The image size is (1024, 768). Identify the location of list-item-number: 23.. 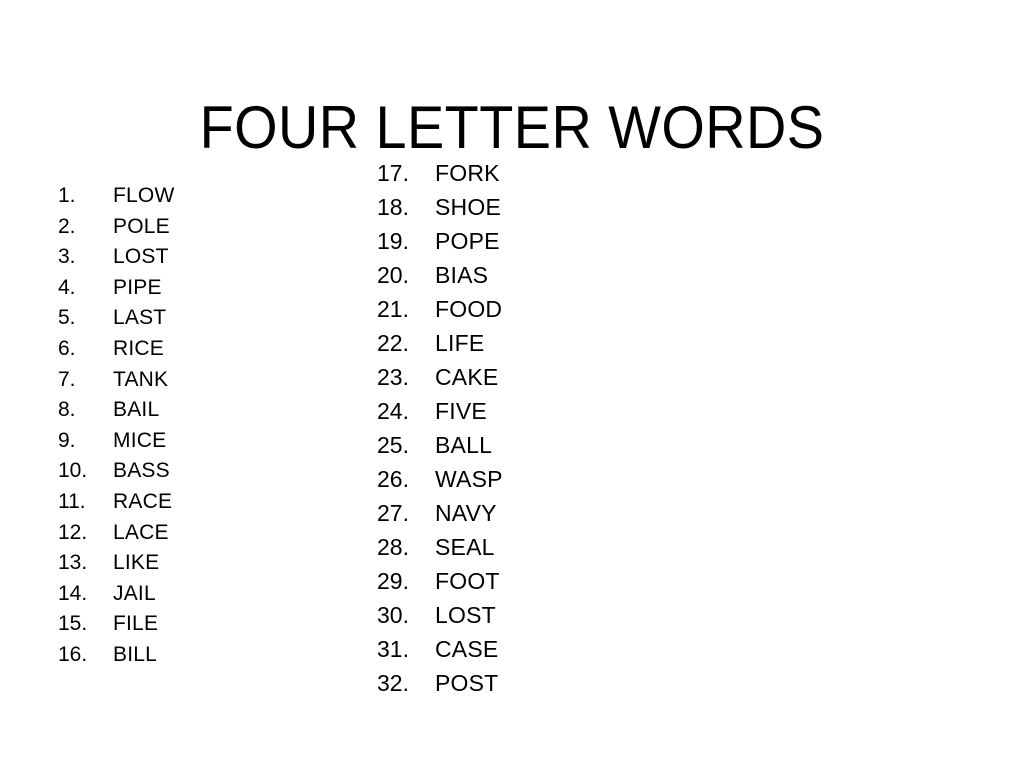
(393, 377).